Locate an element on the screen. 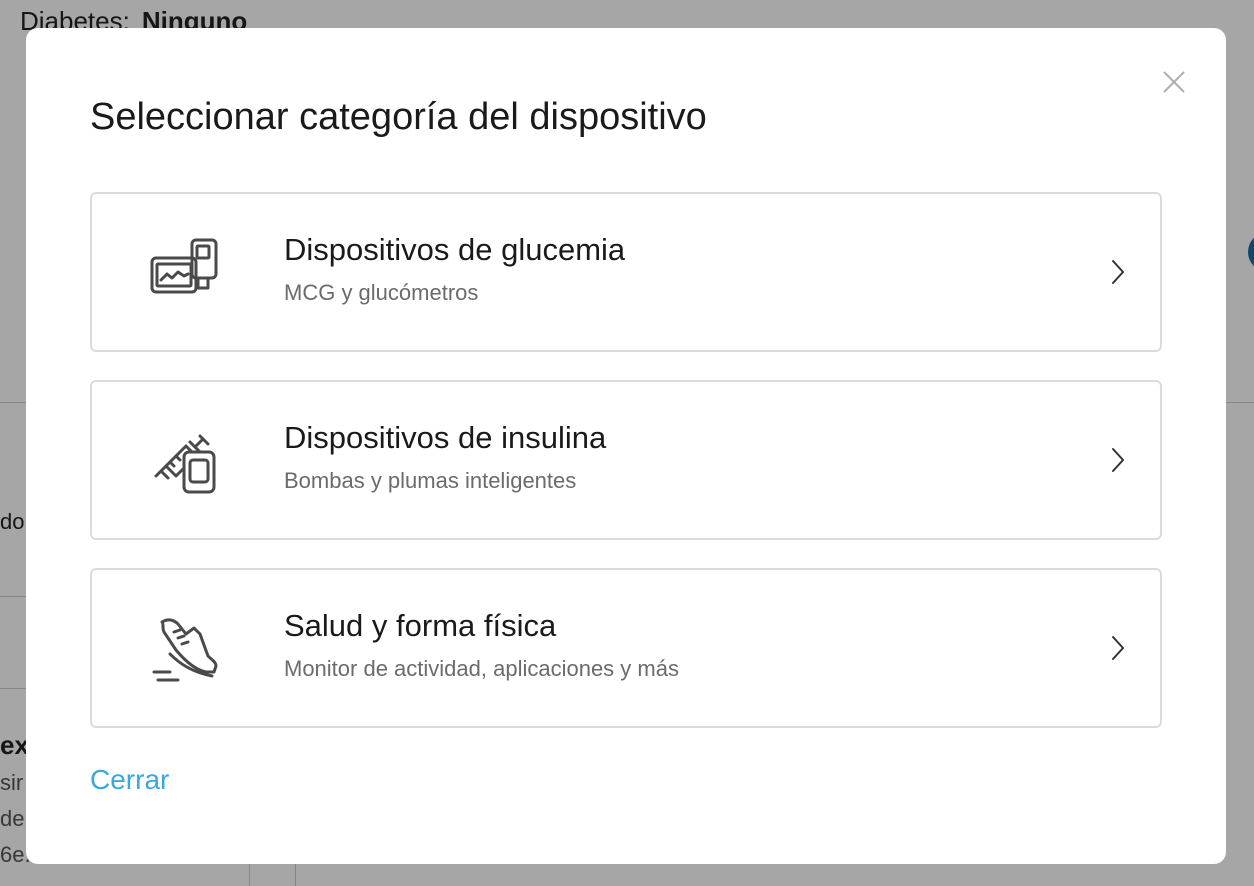 This screenshot has width=1254, height=886. close-icon is located at coordinates (1174, 82).